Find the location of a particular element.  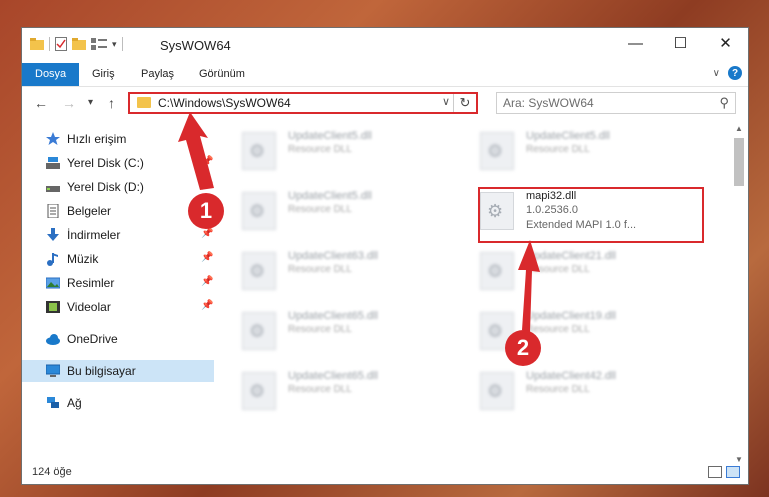

arrow-1-icon is located at coordinates (196, 151).